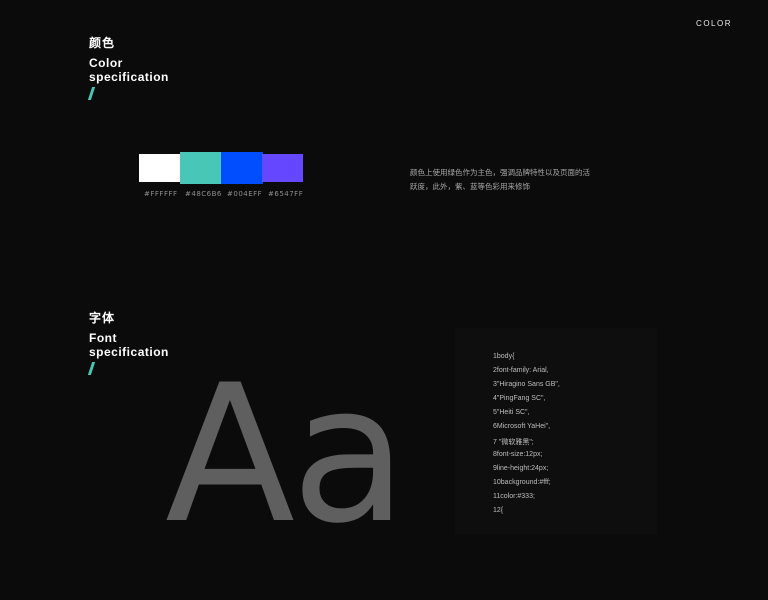 This screenshot has width=768, height=600. I want to click on font-sample: Aa, so click(286, 454).